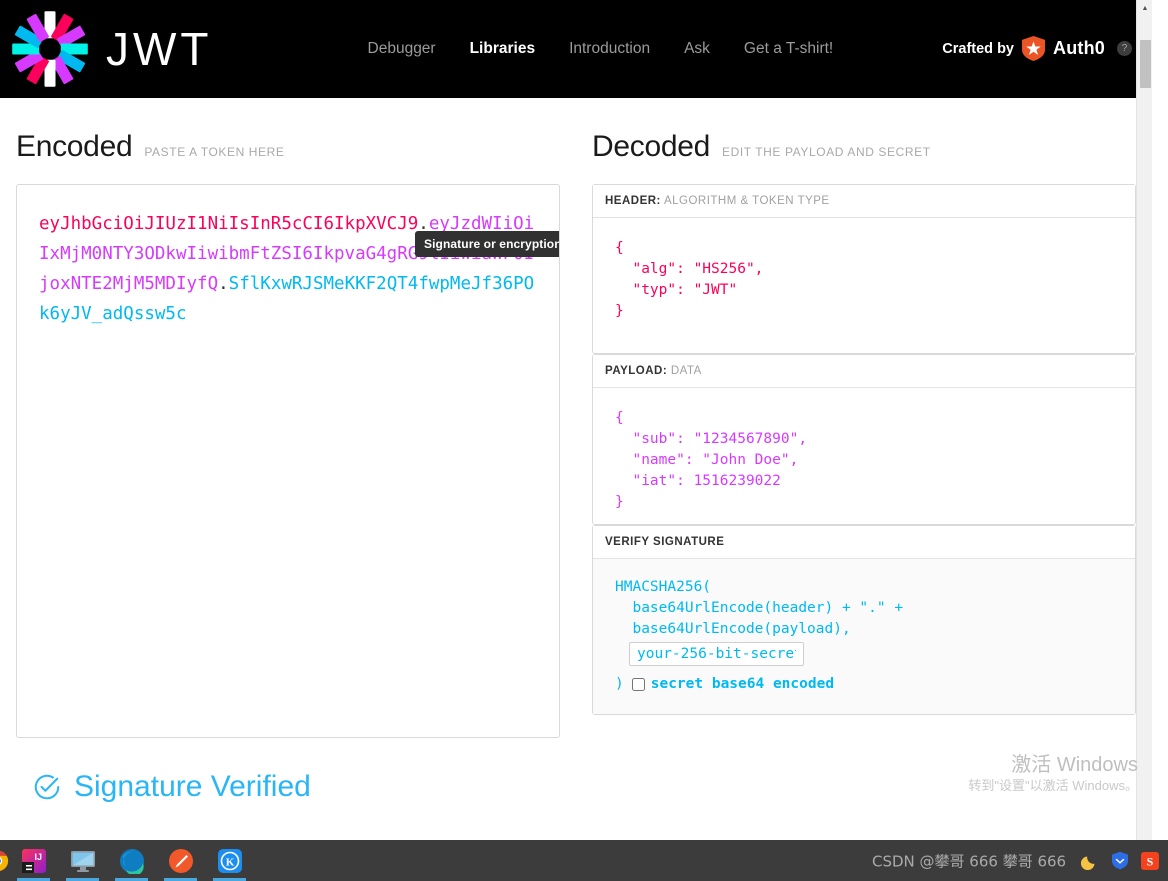 The image size is (1168, 881). What do you see at coordinates (38, 857) in the screenshot?
I see `svg-text: IJ` at bounding box center [38, 857].